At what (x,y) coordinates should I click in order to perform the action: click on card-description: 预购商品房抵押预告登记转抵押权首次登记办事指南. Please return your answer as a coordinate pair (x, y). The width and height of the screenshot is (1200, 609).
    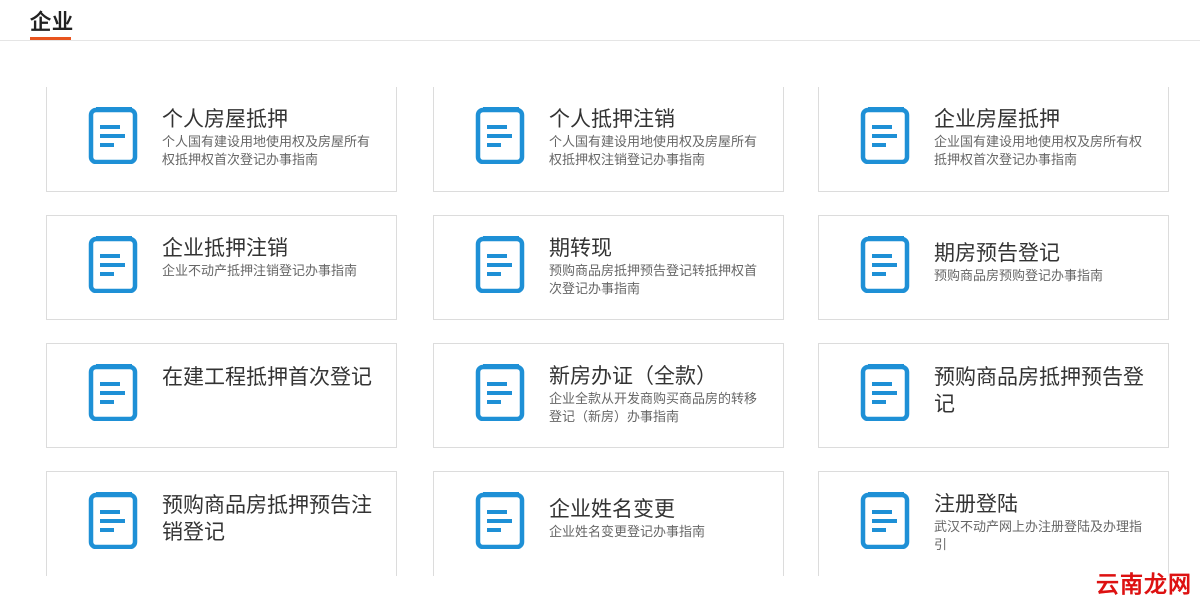
    Looking at the image, I should click on (653, 280).